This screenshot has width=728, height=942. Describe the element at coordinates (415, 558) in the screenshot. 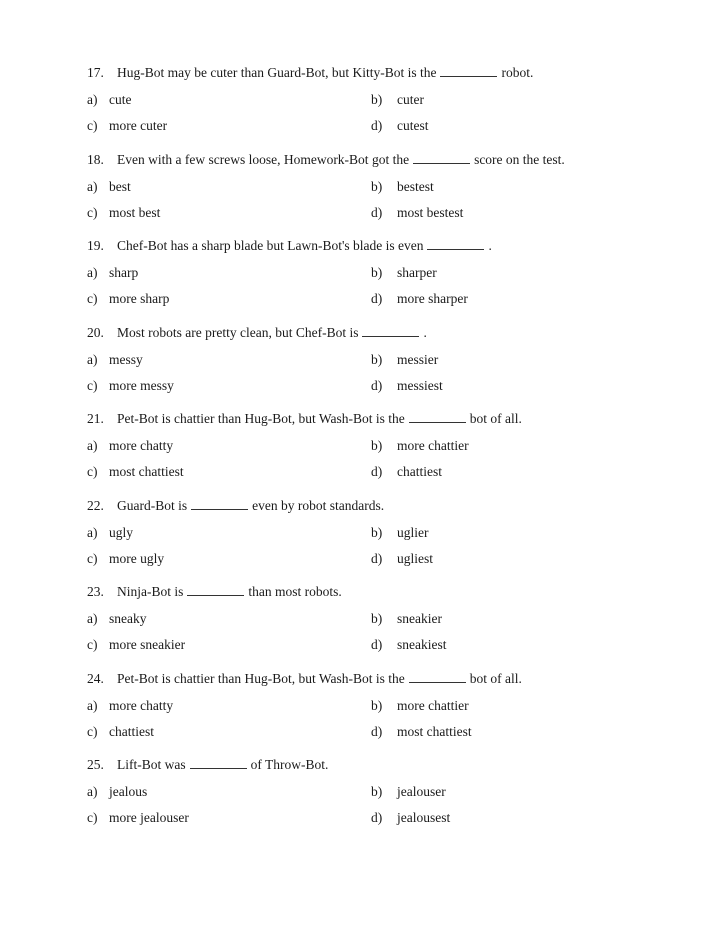

I see `option-text: ugliest` at that location.